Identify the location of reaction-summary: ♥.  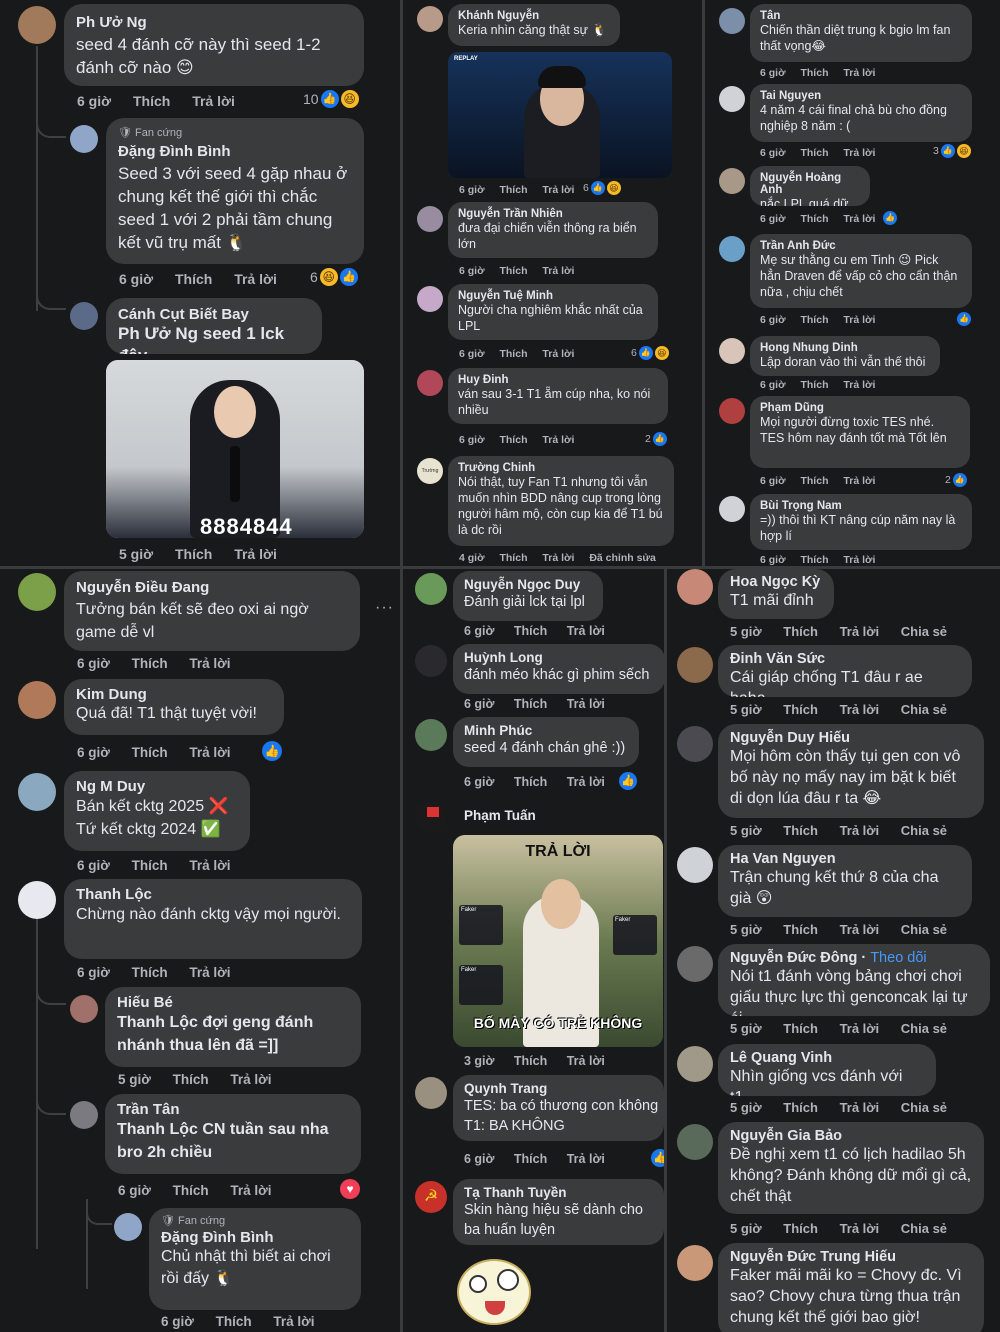
(350, 1189).